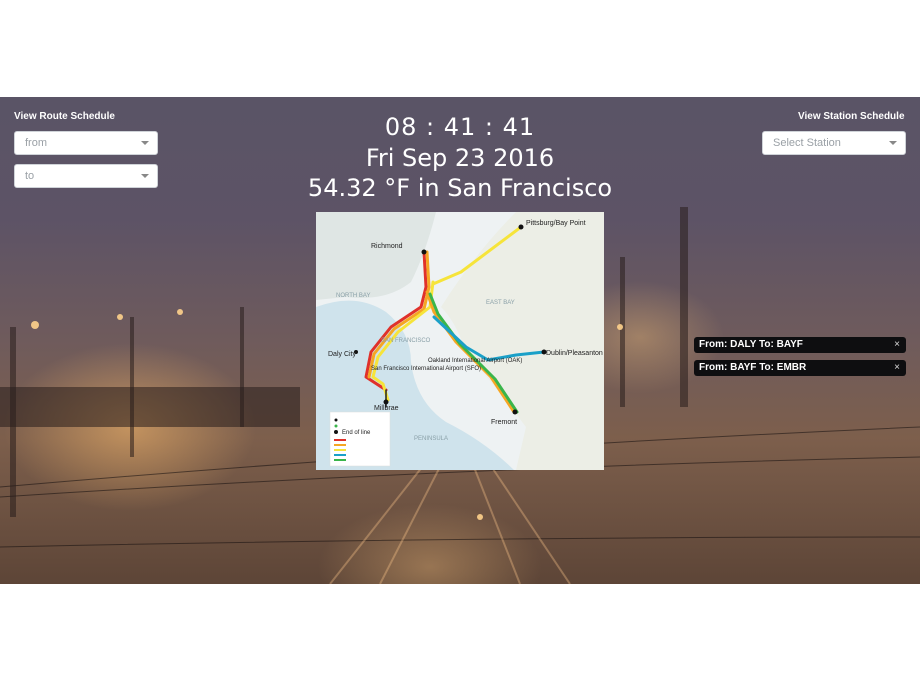  What do you see at coordinates (851, 116) in the screenshot?
I see `station-schedule-title: View Station Schedule` at bounding box center [851, 116].